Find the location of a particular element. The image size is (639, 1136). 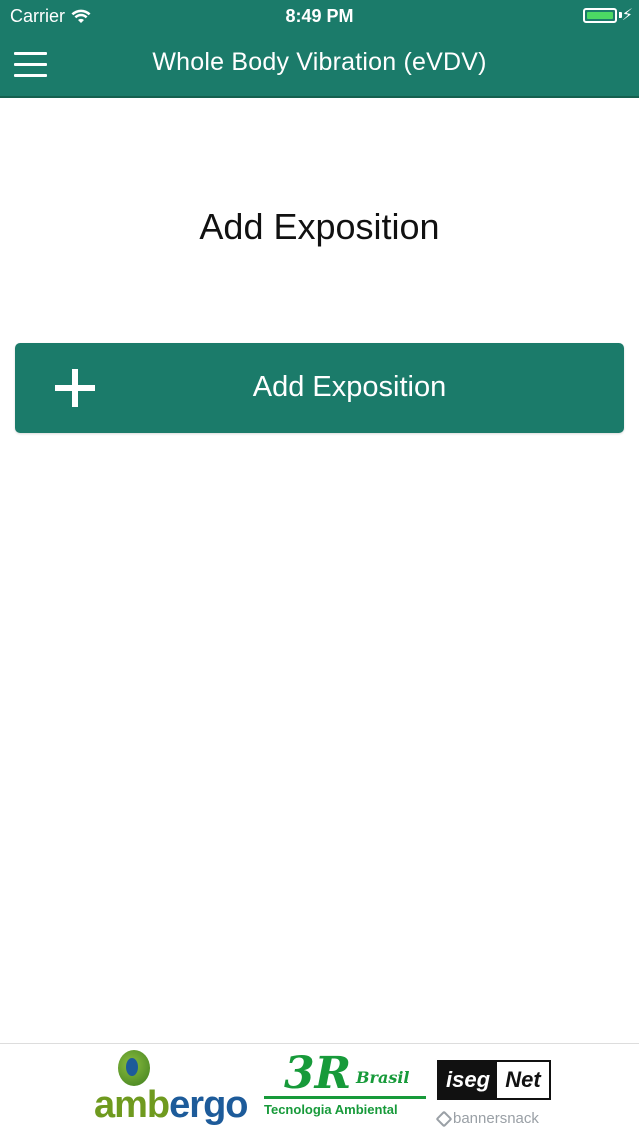

bannersnack-icon is located at coordinates (444, 1118).